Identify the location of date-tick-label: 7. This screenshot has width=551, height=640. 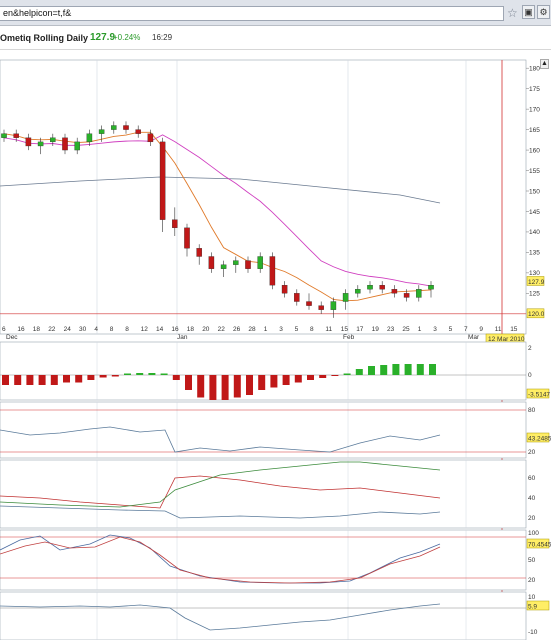
(466, 329).